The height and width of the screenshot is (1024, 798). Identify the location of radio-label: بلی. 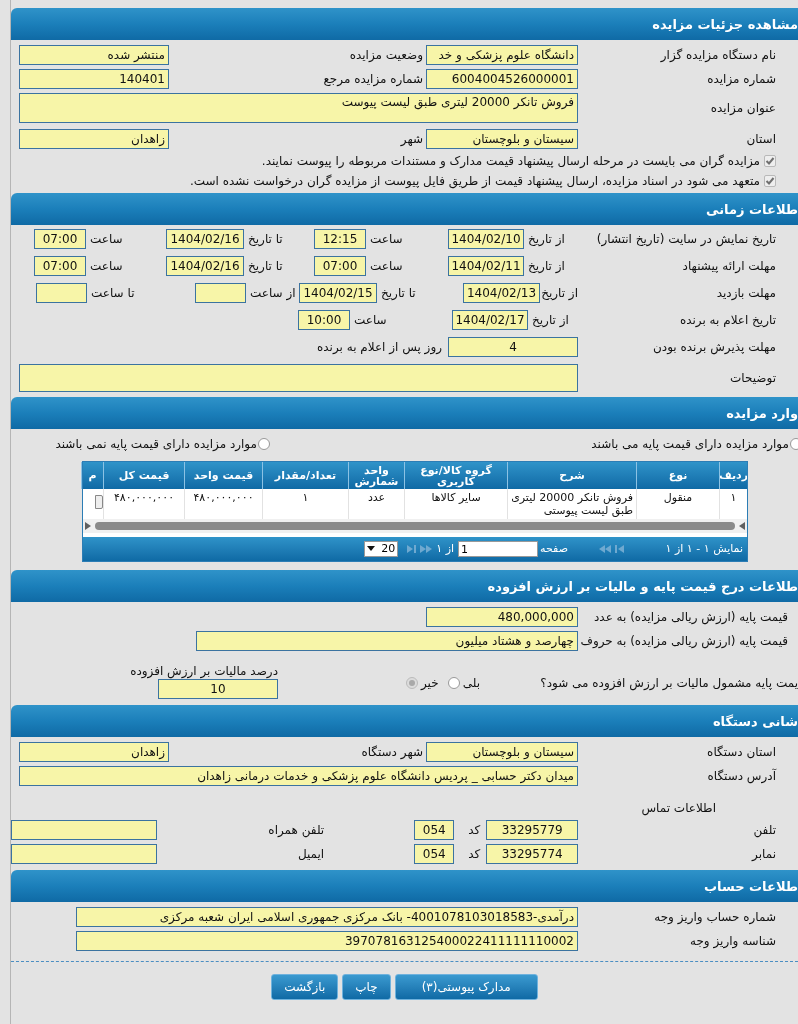
(471, 683).